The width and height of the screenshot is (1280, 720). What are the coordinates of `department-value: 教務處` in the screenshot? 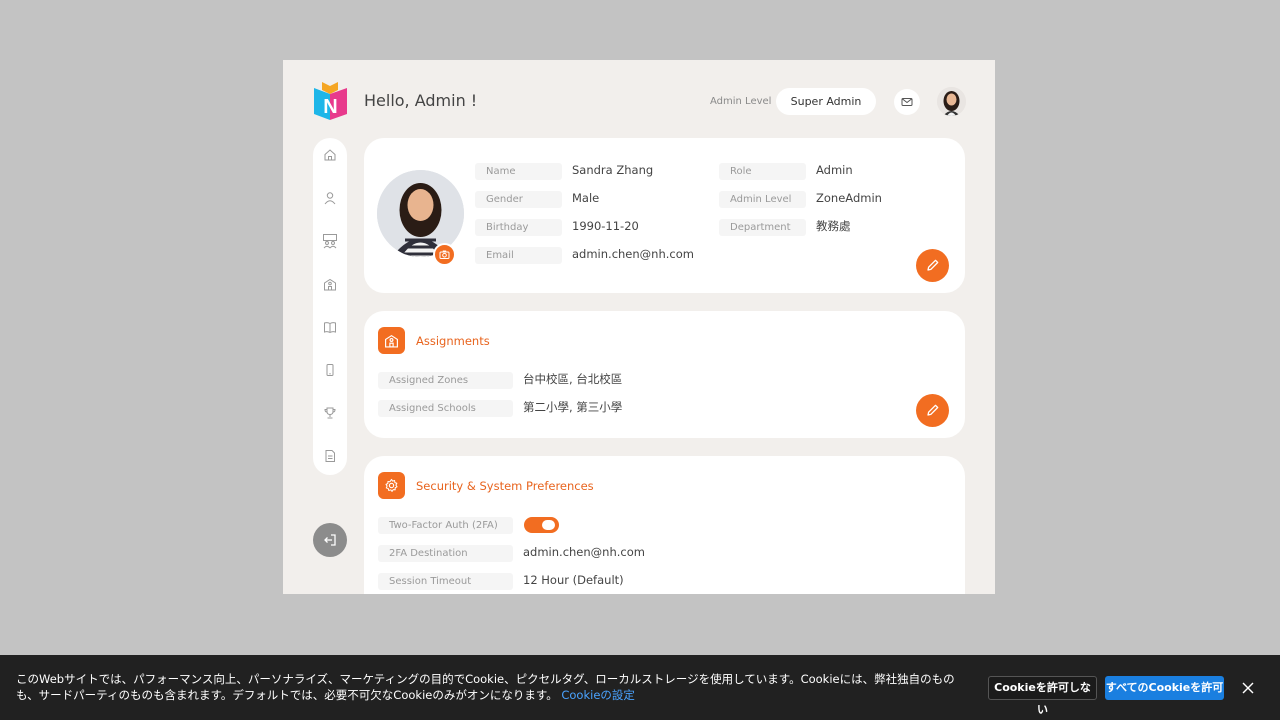 It's located at (833, 226).